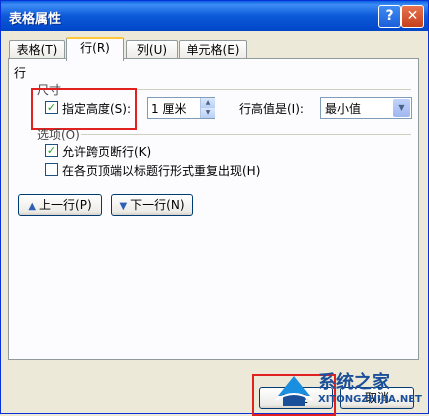  I want to click on spin-down-icon: ▼, so click(207, 113).